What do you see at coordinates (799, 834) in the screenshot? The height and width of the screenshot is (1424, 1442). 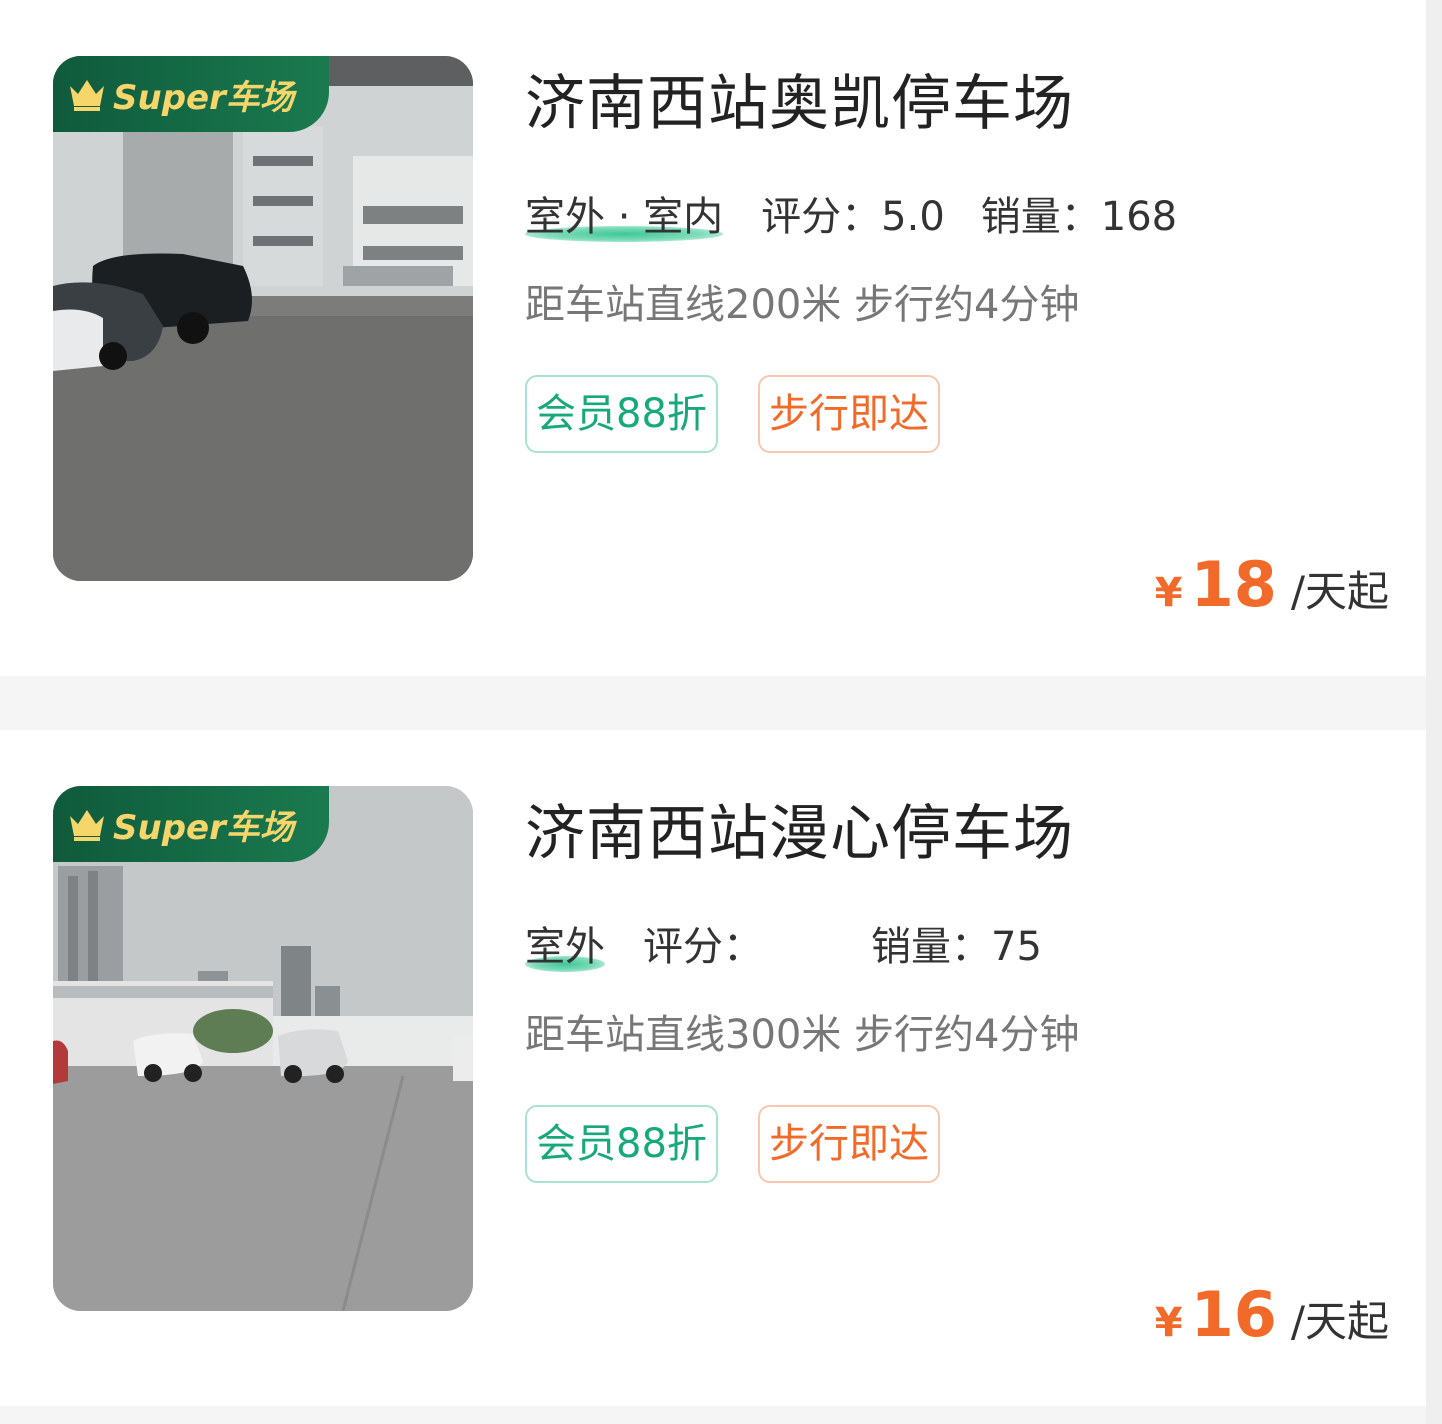 I see `lot-title: 济南西站漫心停车场` at bounding box center [799, 834].